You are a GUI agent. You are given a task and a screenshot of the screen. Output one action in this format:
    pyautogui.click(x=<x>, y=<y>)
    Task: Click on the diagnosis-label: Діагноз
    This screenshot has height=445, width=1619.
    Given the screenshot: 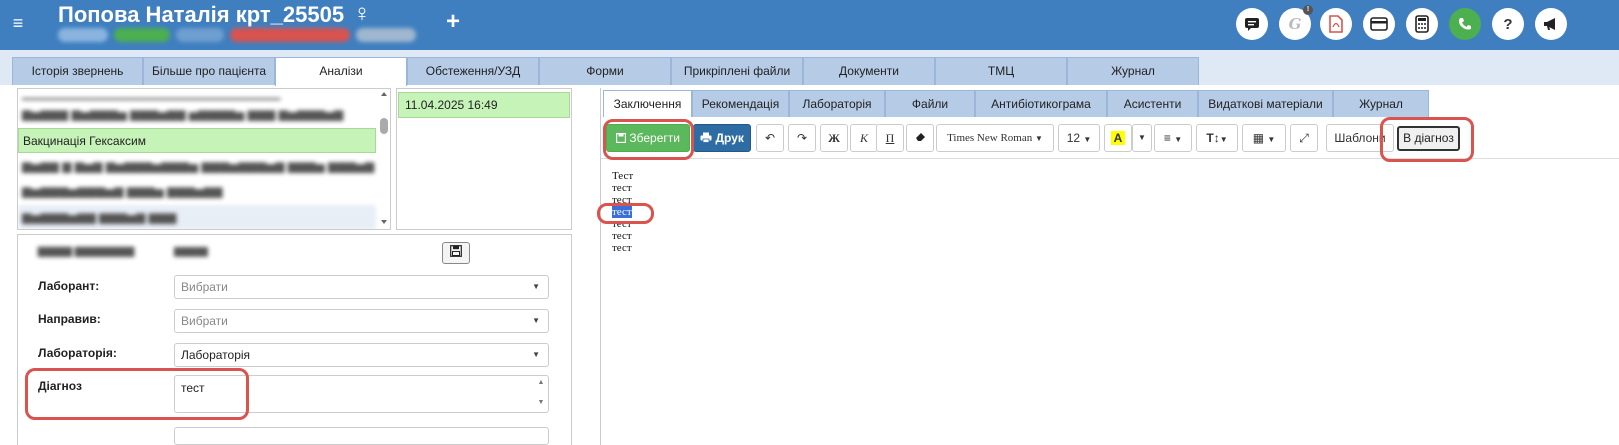 What is the action you would take?
    pyautogui.click(x=60, y=386)
    